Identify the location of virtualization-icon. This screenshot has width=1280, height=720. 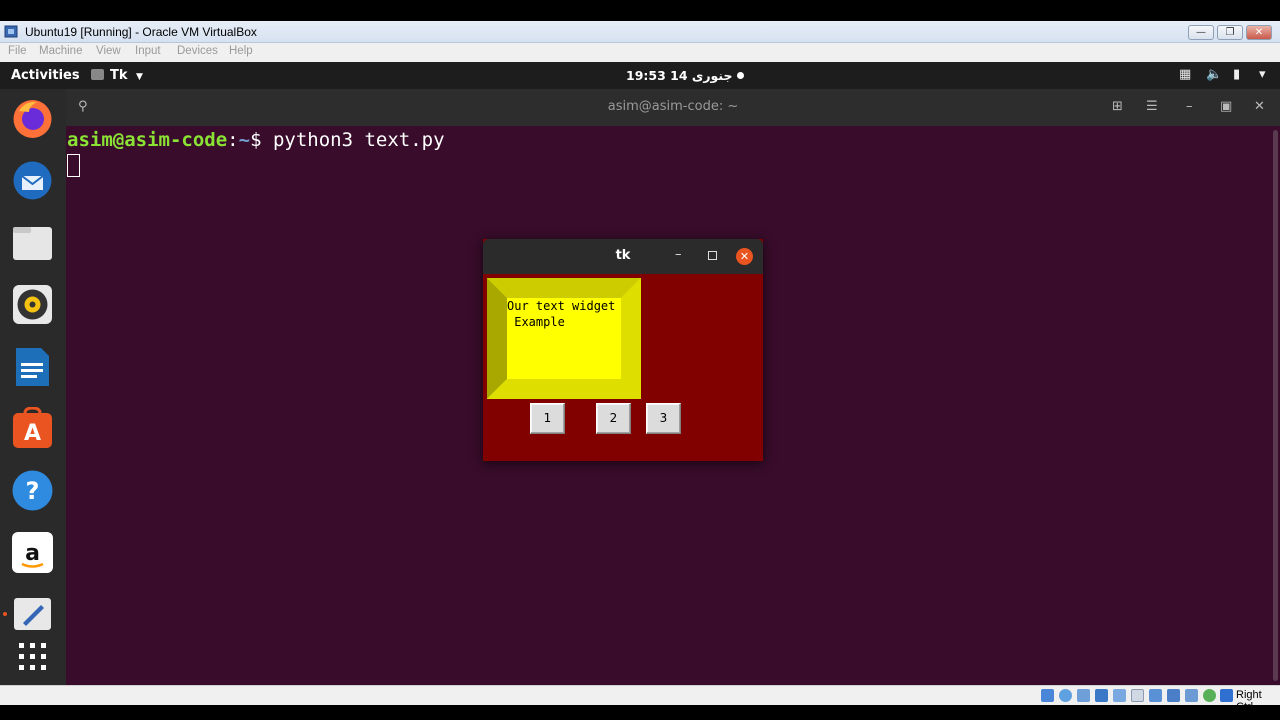
(1191, 695).